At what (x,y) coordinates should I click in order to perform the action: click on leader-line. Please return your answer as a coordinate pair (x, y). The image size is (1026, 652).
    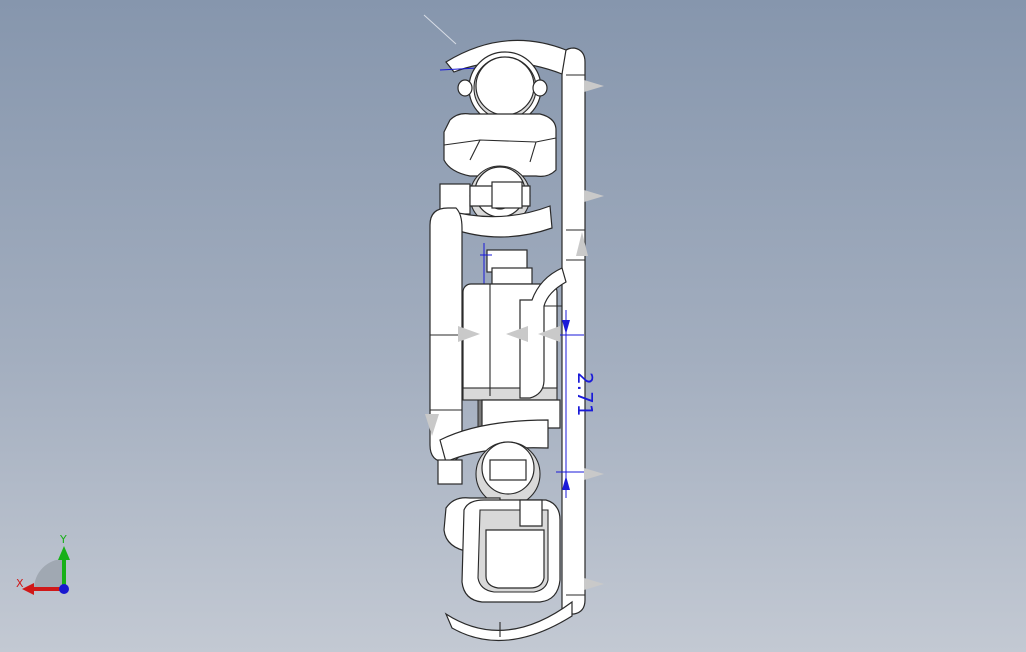
    Looking at the image, I should click on (440, 29).